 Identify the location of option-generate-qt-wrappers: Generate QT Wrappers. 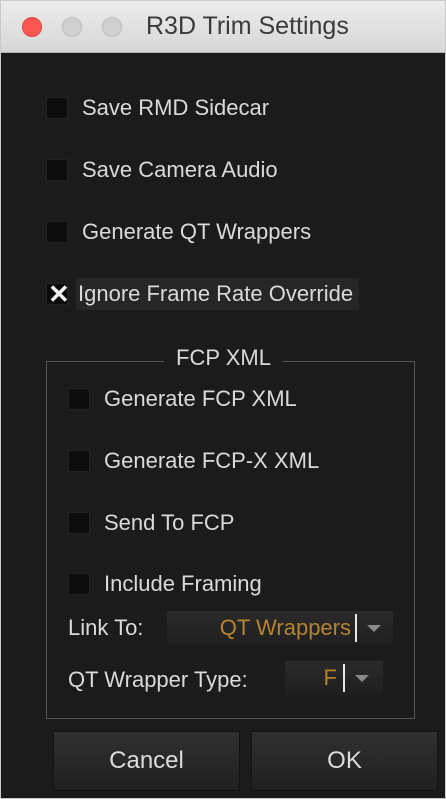
(178, 232).